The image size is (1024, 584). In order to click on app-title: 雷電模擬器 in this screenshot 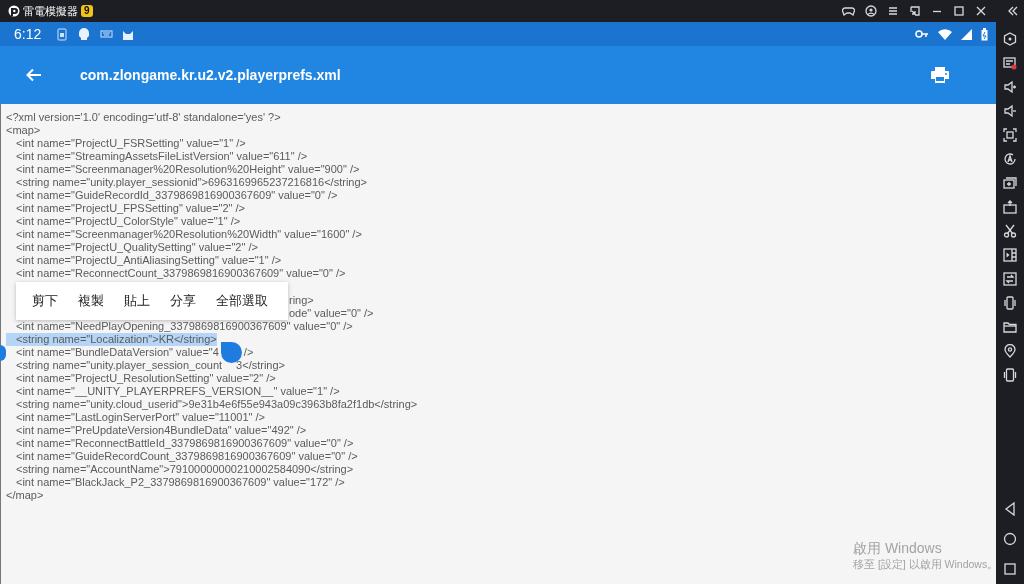, I will do `click(50, 11)`.